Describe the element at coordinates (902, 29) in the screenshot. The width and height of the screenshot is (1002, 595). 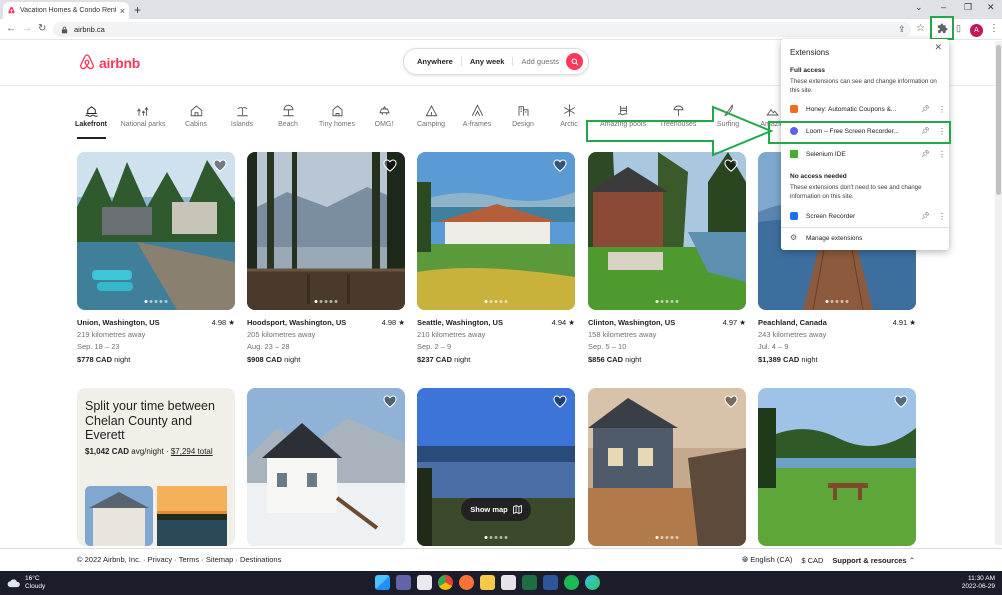
I see `share-icon: ⇪` at that location.